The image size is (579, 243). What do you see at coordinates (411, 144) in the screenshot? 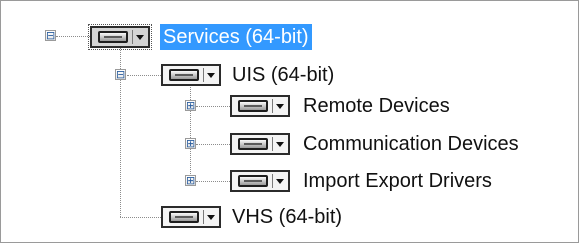
I see `tree-item-communication-devices: Communication Devices` at bounding box center [411, 144].